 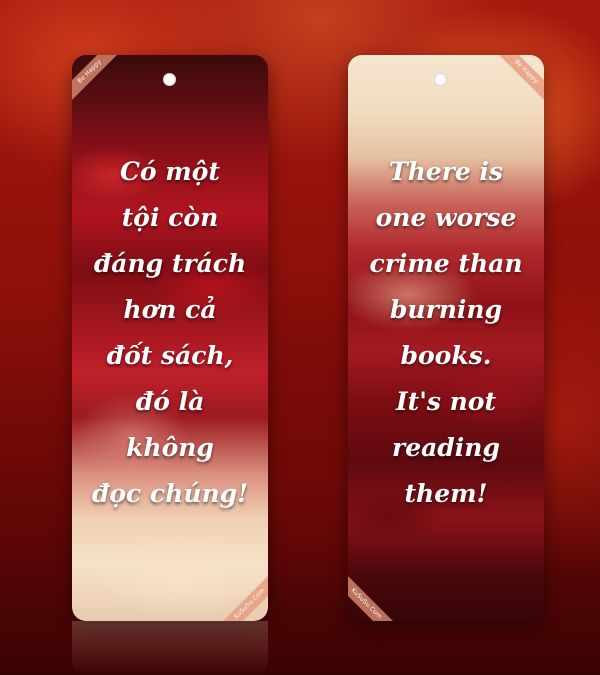 I want to click on quote-line: books., so click(x=446, y=355).